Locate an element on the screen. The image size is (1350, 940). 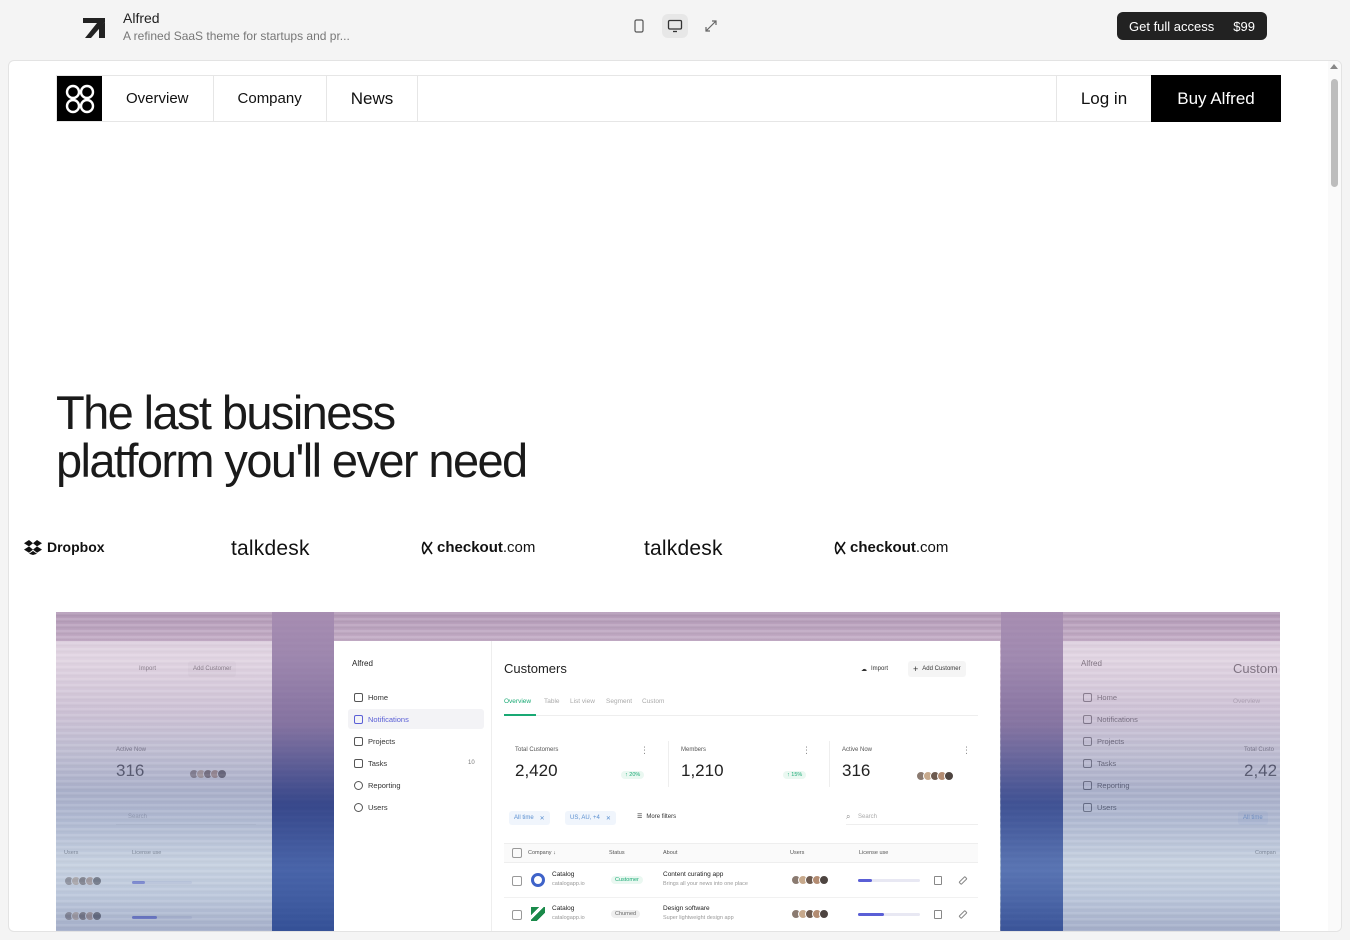
ds-nav-projects: Projects is located at coordinates (416, 741).